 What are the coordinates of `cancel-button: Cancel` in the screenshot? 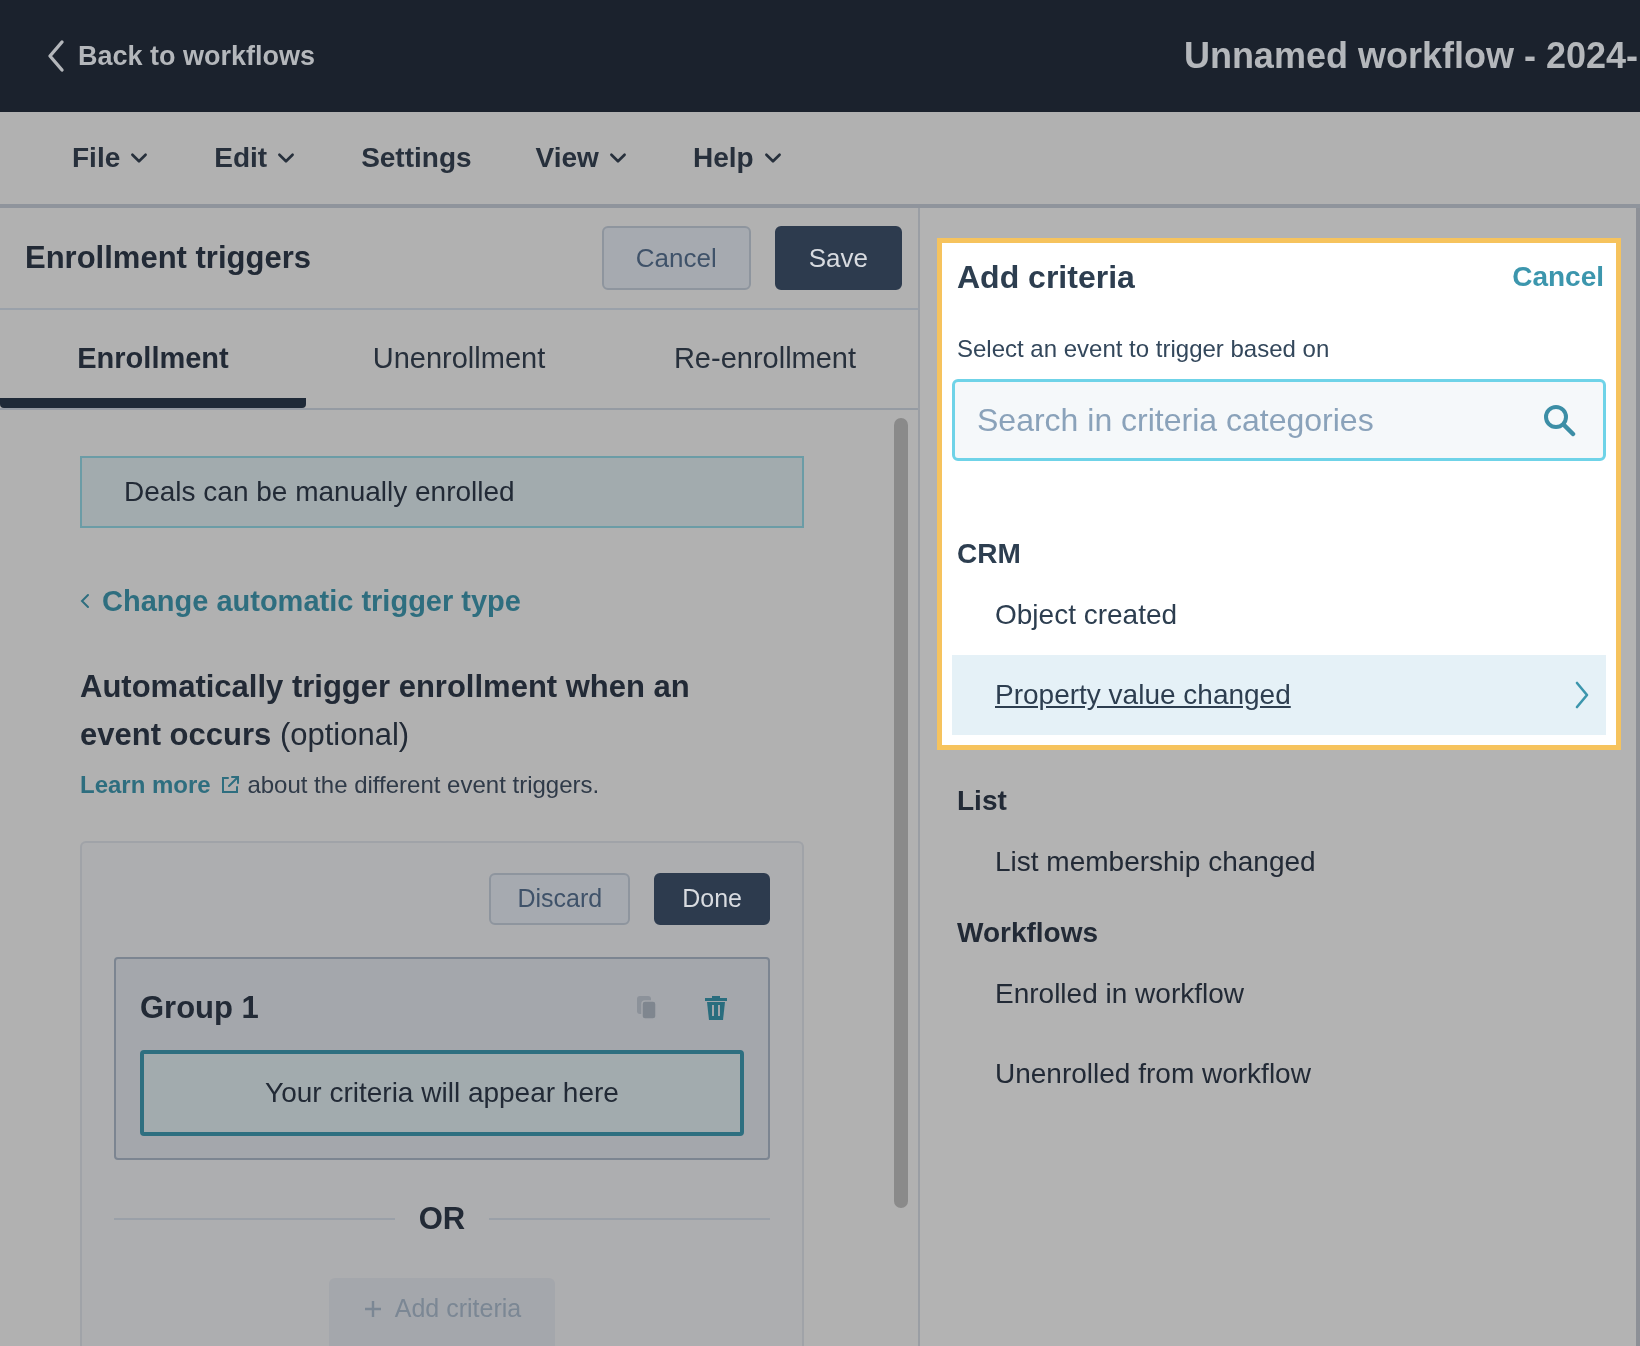 It's located at (676, 258).